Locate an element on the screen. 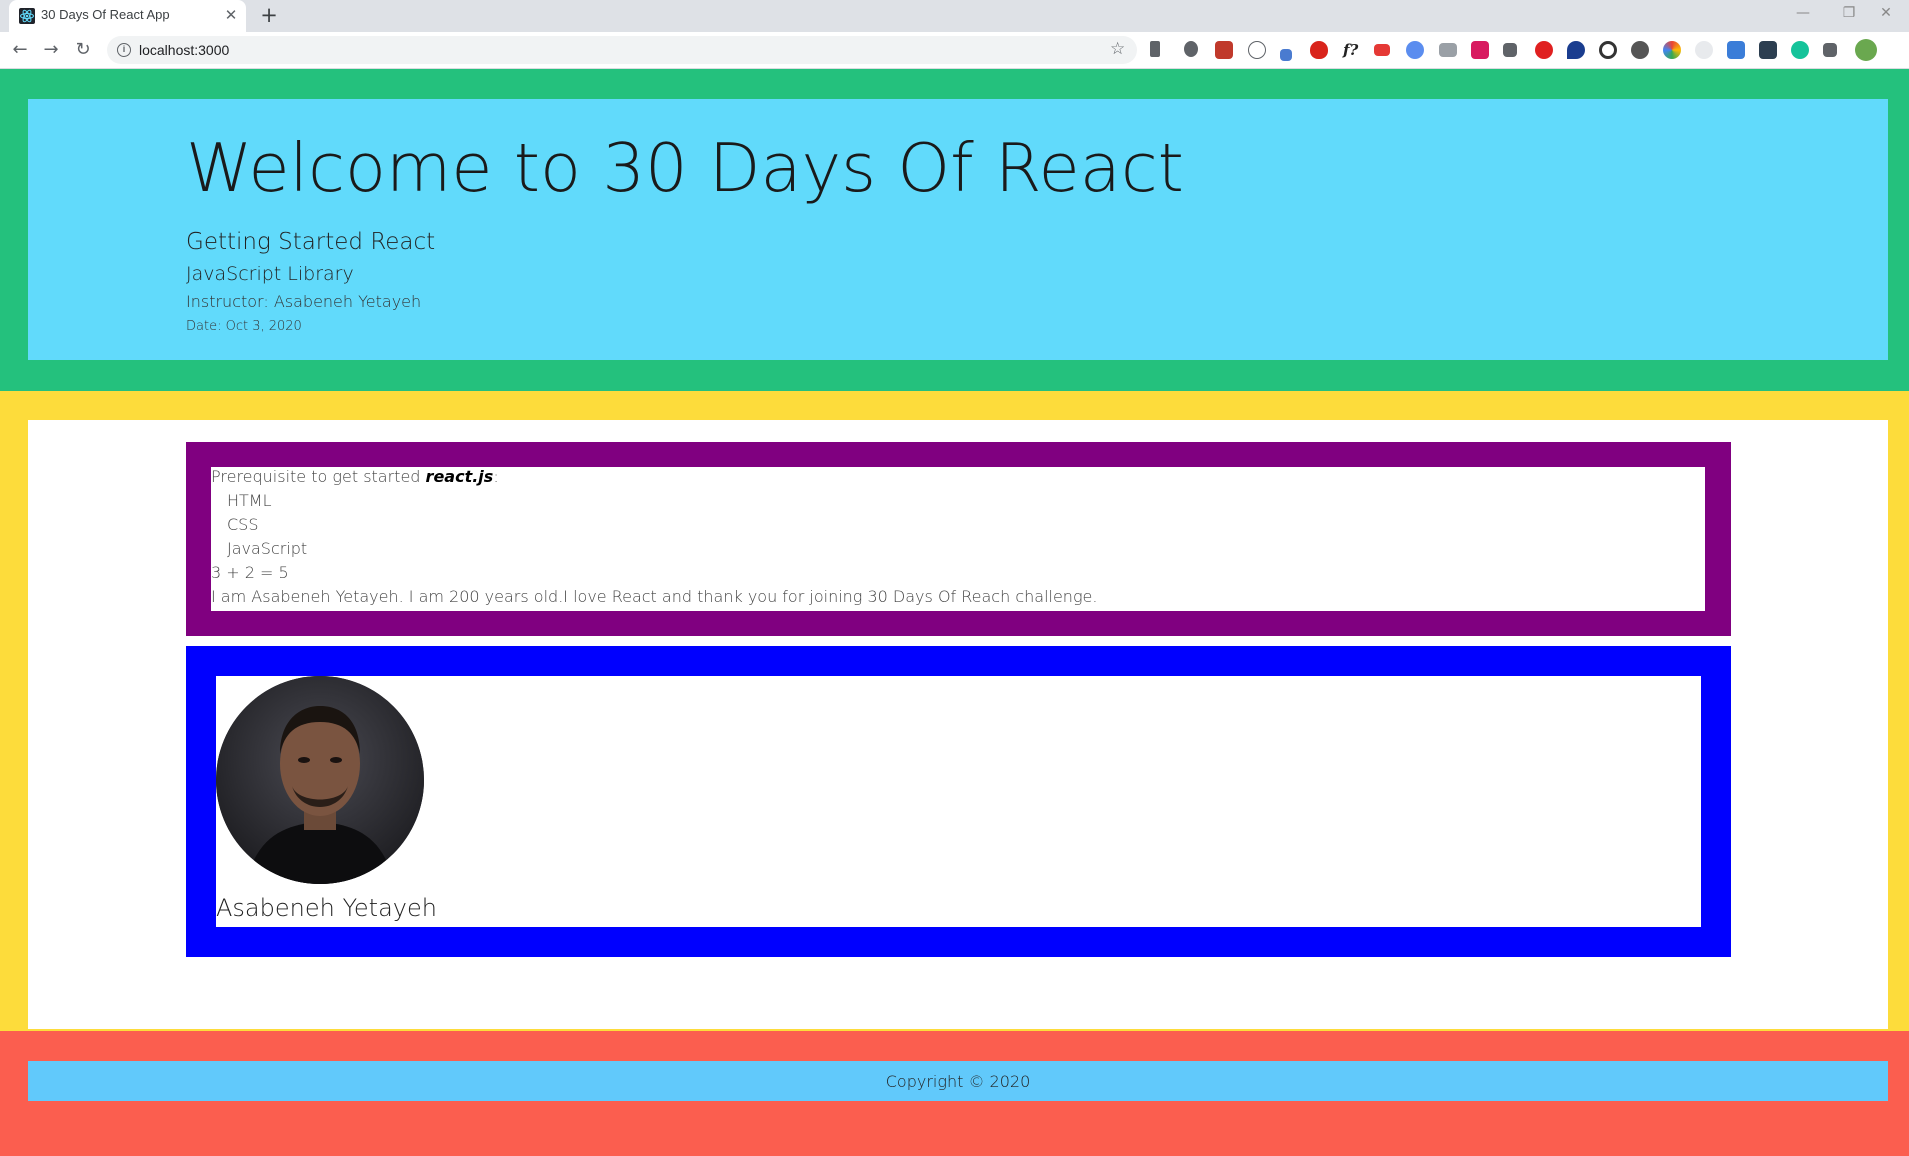  profile-name: Asabeneh Yetayeh is located at coordinates (326, 908).